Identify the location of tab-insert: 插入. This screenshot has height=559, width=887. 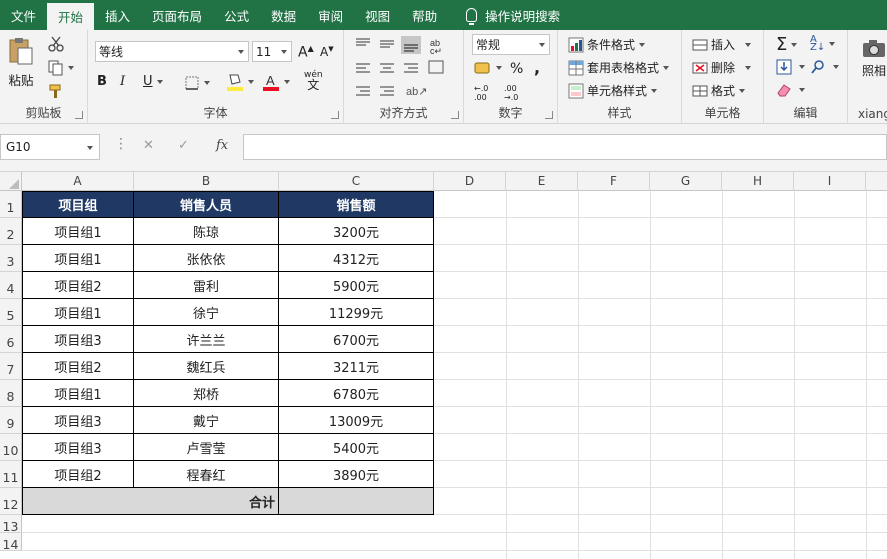
(117, 15).